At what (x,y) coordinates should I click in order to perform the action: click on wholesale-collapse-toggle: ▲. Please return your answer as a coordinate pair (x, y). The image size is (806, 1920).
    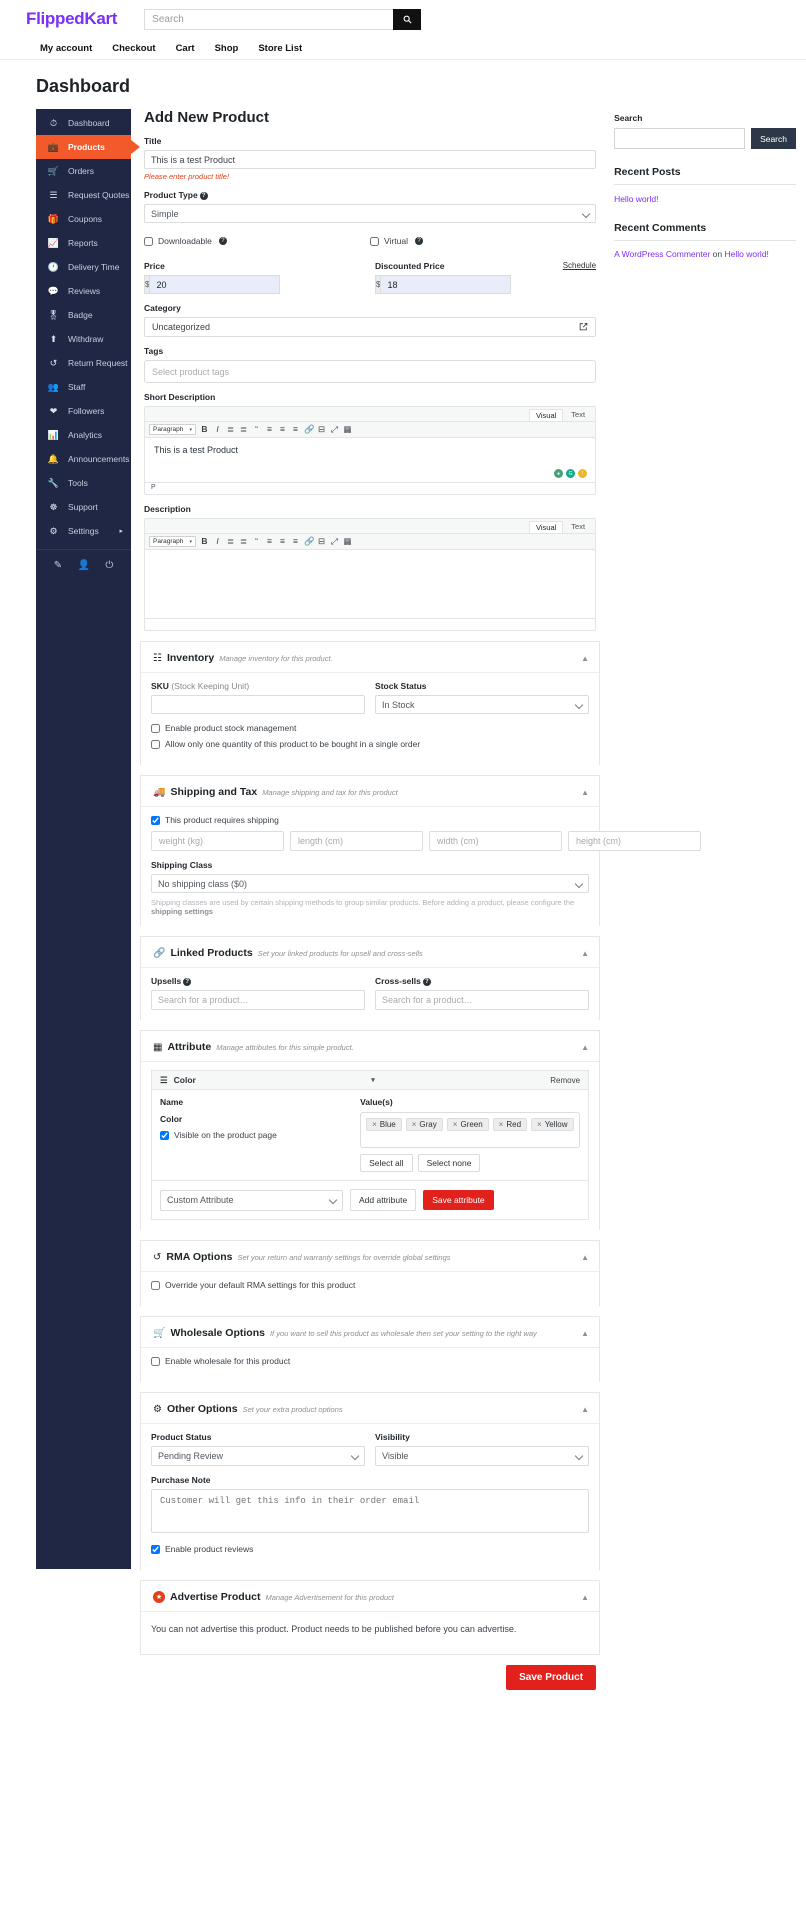
    Looking at the image, I should click on (585, 1333).